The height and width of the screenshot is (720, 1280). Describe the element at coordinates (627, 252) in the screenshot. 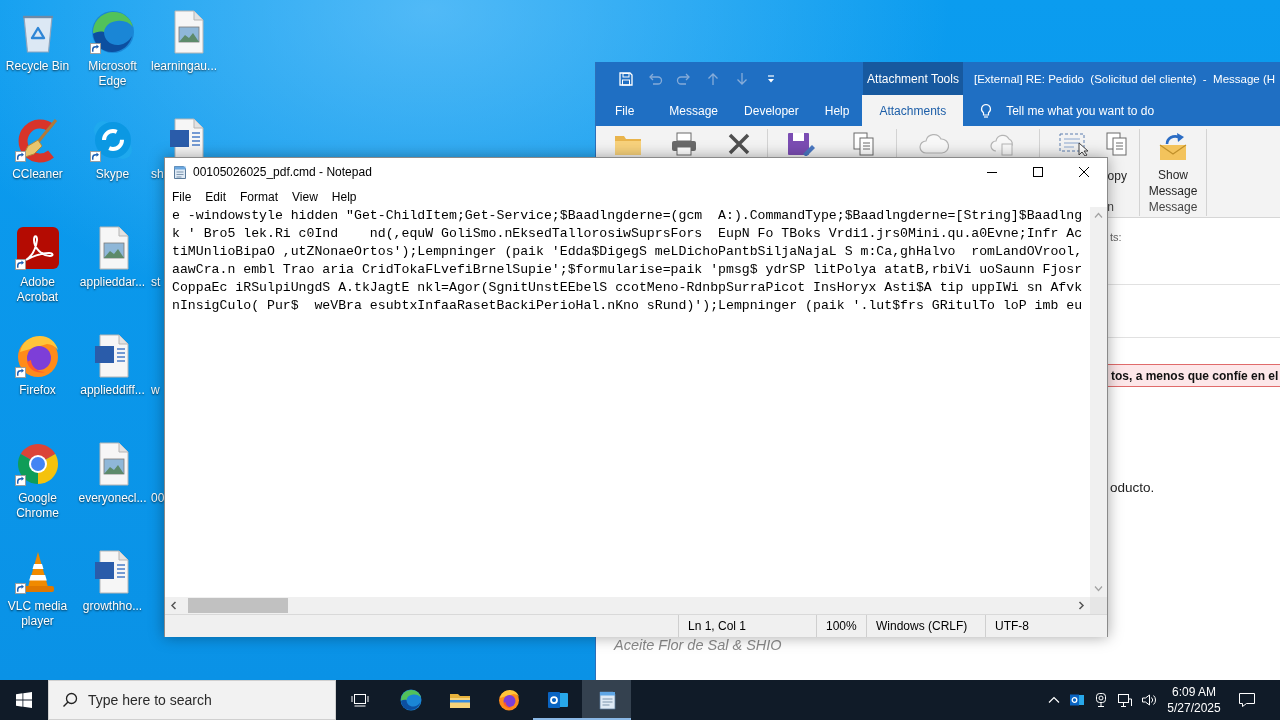

I see `text-line: tiMUnlioBipaO ,utZNonaeOrtos');Lempninger (paik 'Edda$DigegS meLDichoPantbSiljaNajaL S m:Ca,ghHalvo romLandOVrool,` at that location.